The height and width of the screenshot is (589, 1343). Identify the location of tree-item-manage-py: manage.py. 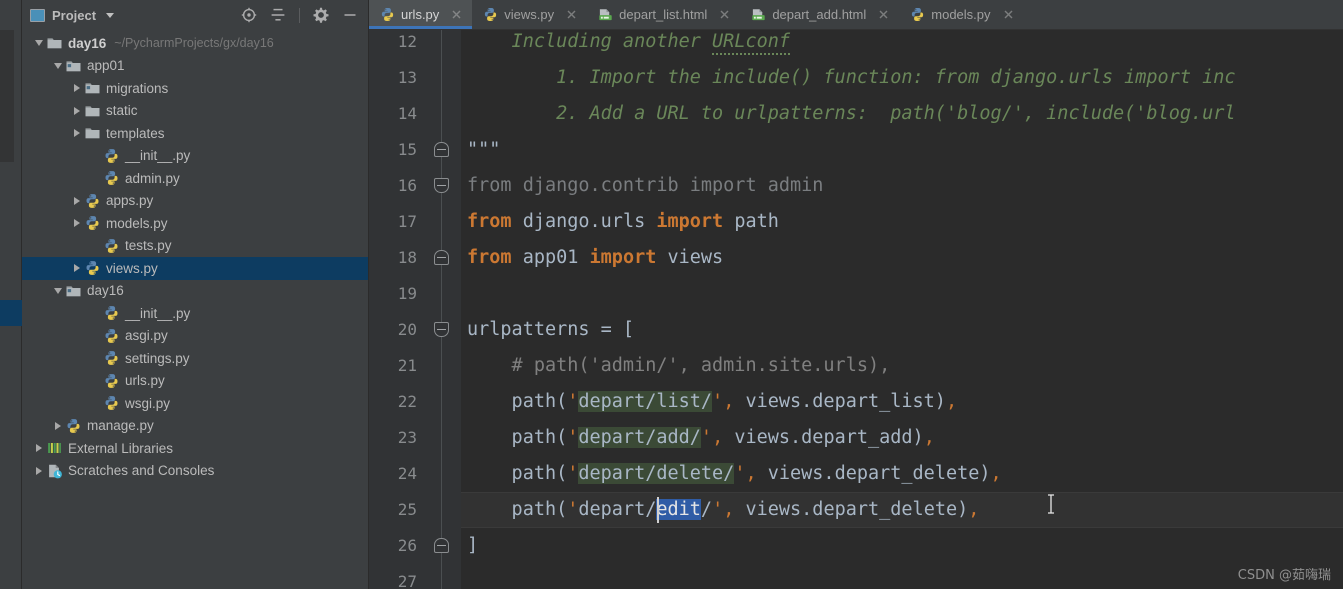
(195, 426).